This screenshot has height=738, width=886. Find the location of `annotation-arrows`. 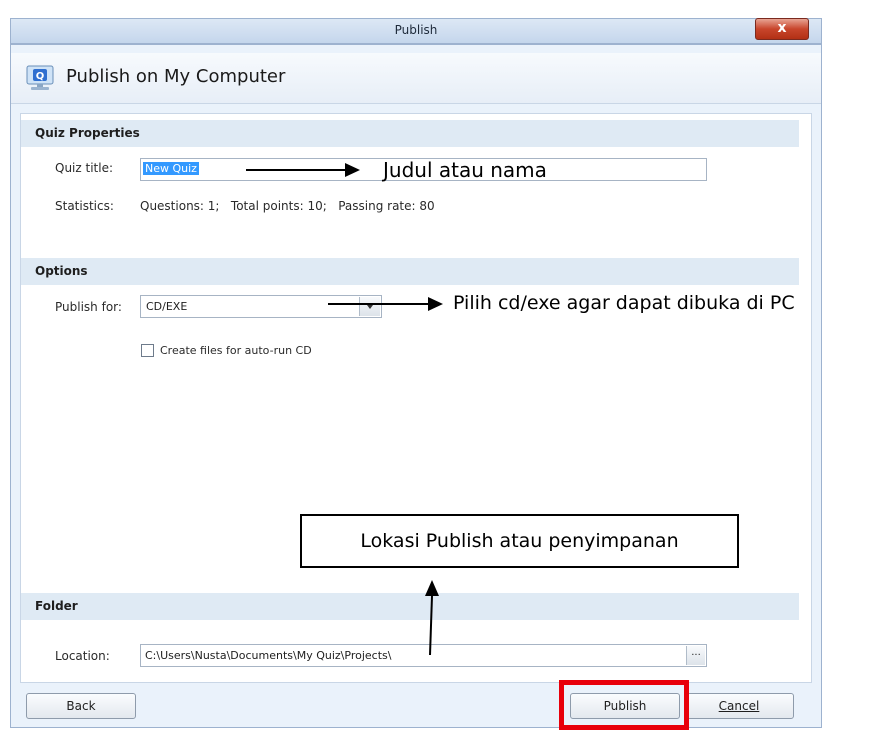

annotation-arrows is located at coordinates (344, 409).